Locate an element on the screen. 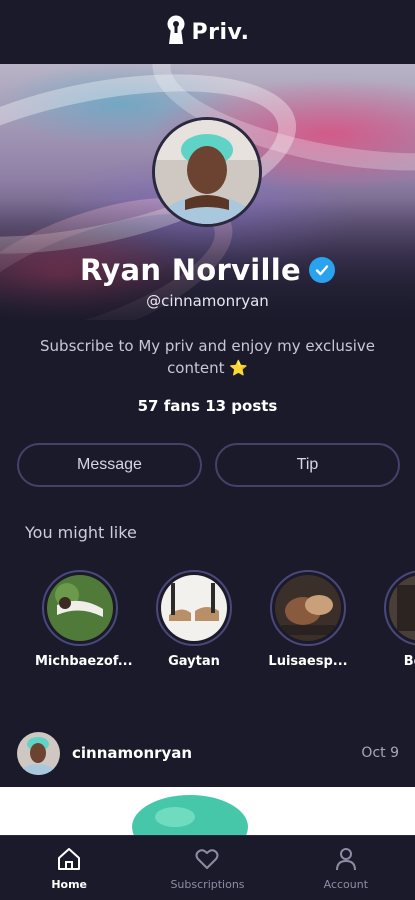 This screenshot has width=415, height=900. profile-name: Ryan Norville is located at coordinates (190, 270).